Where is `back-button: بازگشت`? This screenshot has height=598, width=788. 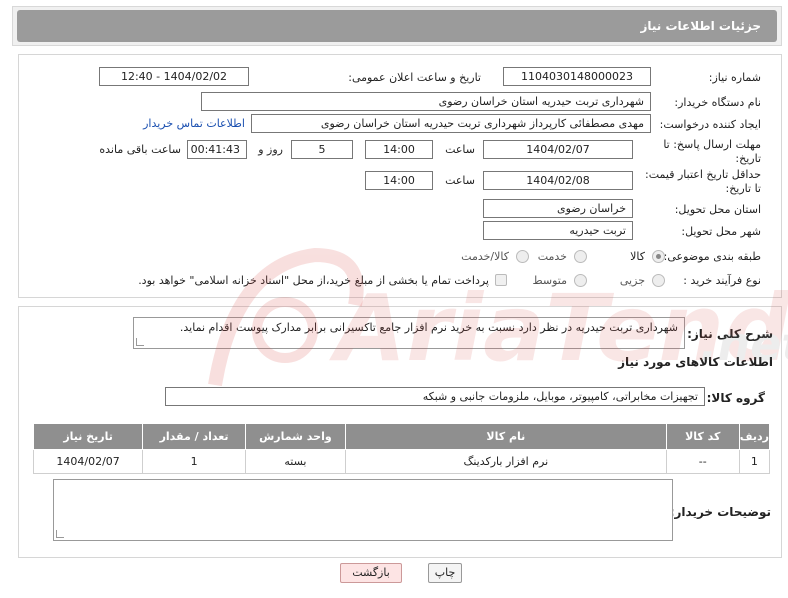
back-button: بازگشت is located at coordinates (371, 573).